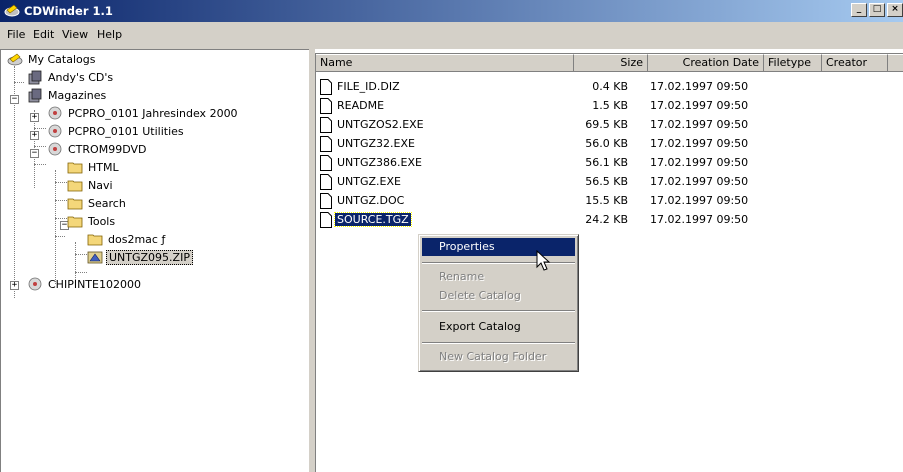 The width and height of the screenshot is (903, 472). I want to click on tree-label: Andy's CD's, so click(81, 77).